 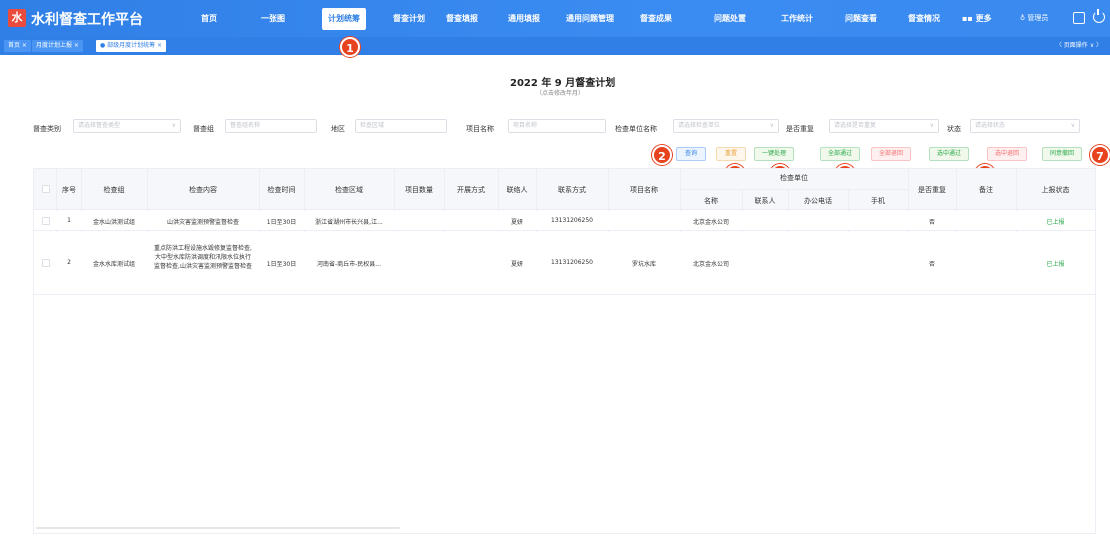 I want to click on query-button: 查询, so click(x=691, y=154).